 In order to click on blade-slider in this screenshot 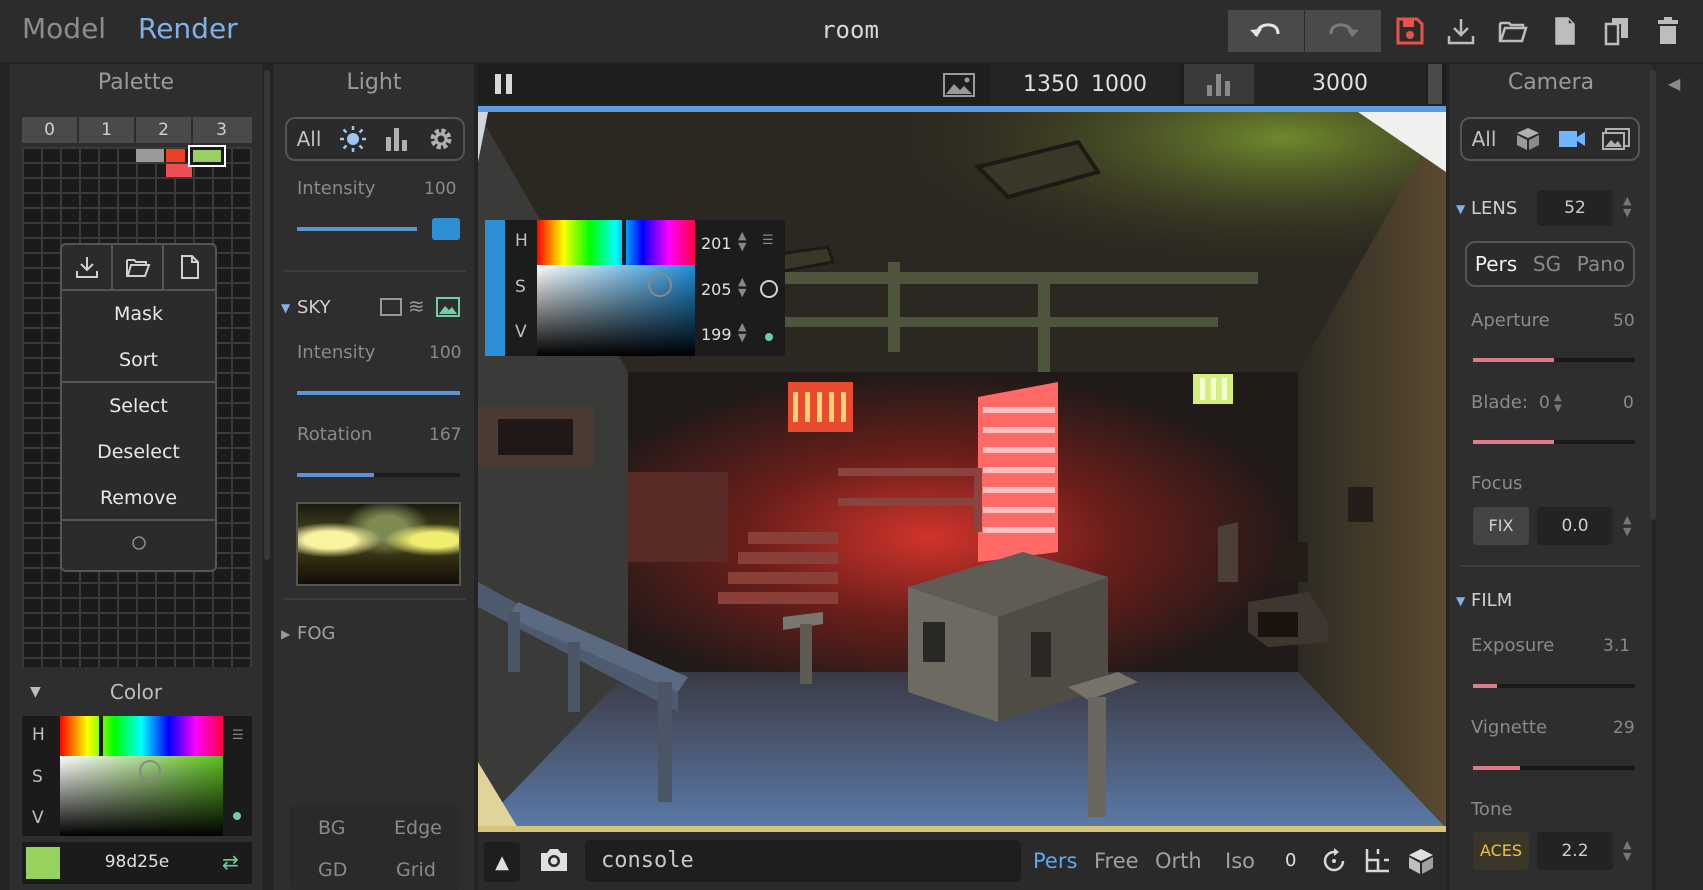, I will do `click(1554, 442)`.